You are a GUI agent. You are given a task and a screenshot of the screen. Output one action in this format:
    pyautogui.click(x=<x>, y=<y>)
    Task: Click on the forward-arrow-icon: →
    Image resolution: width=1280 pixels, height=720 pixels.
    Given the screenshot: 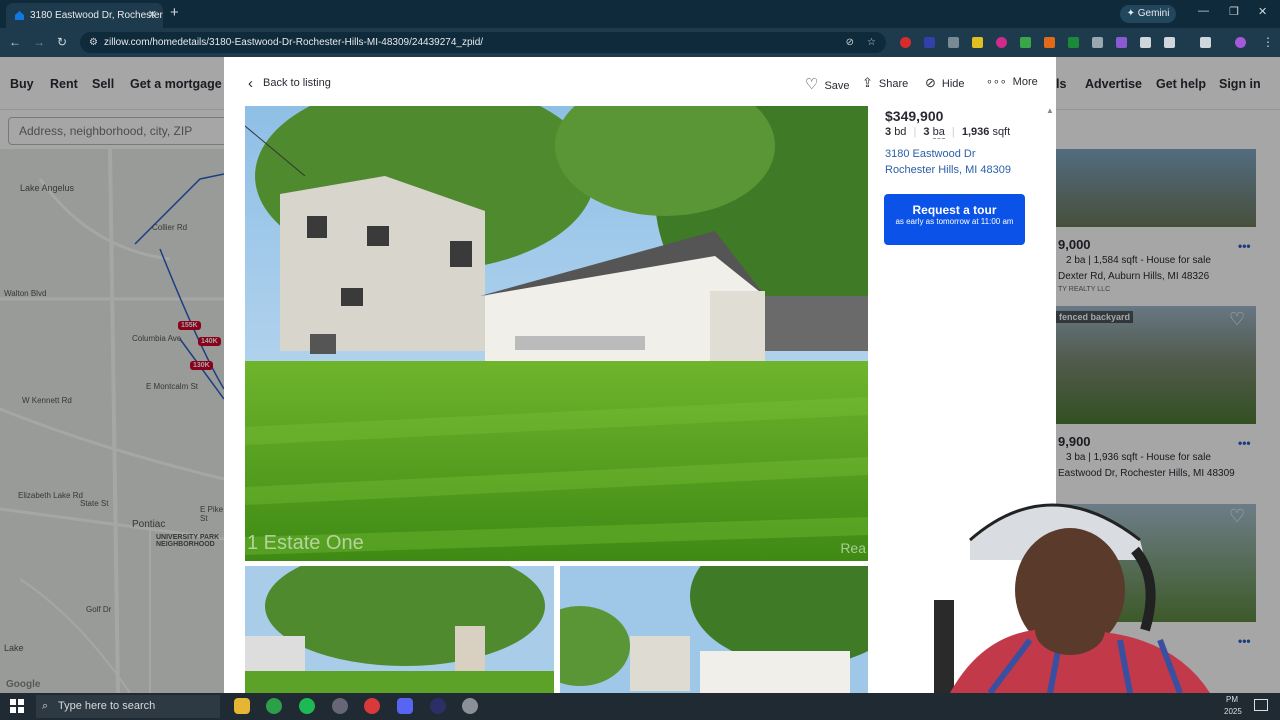 What is the action you would take?
    pyautogui.click(x=39, y=42)
    